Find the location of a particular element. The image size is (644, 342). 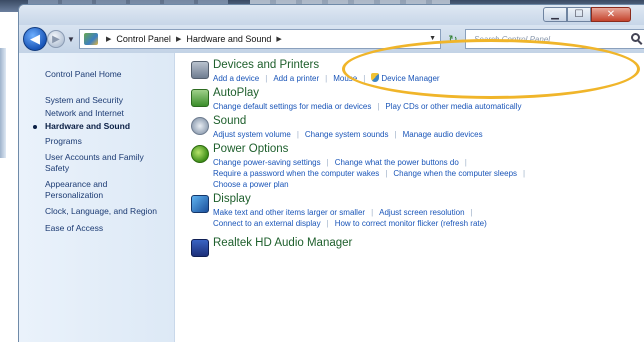

forward-button: ▶ is located at coordinates (56, 39).